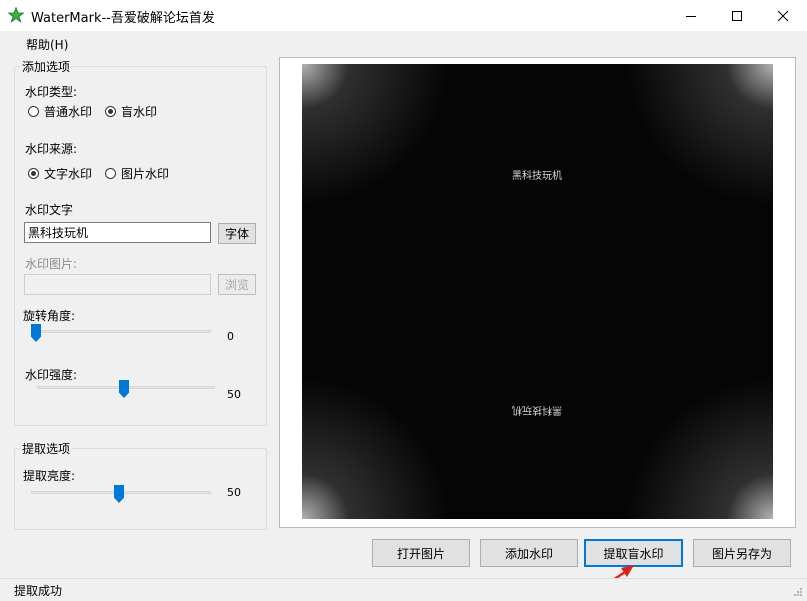 The height and width of the screenshot is (601, 807). I want to click on font-button: 字体, so click(237, 233).